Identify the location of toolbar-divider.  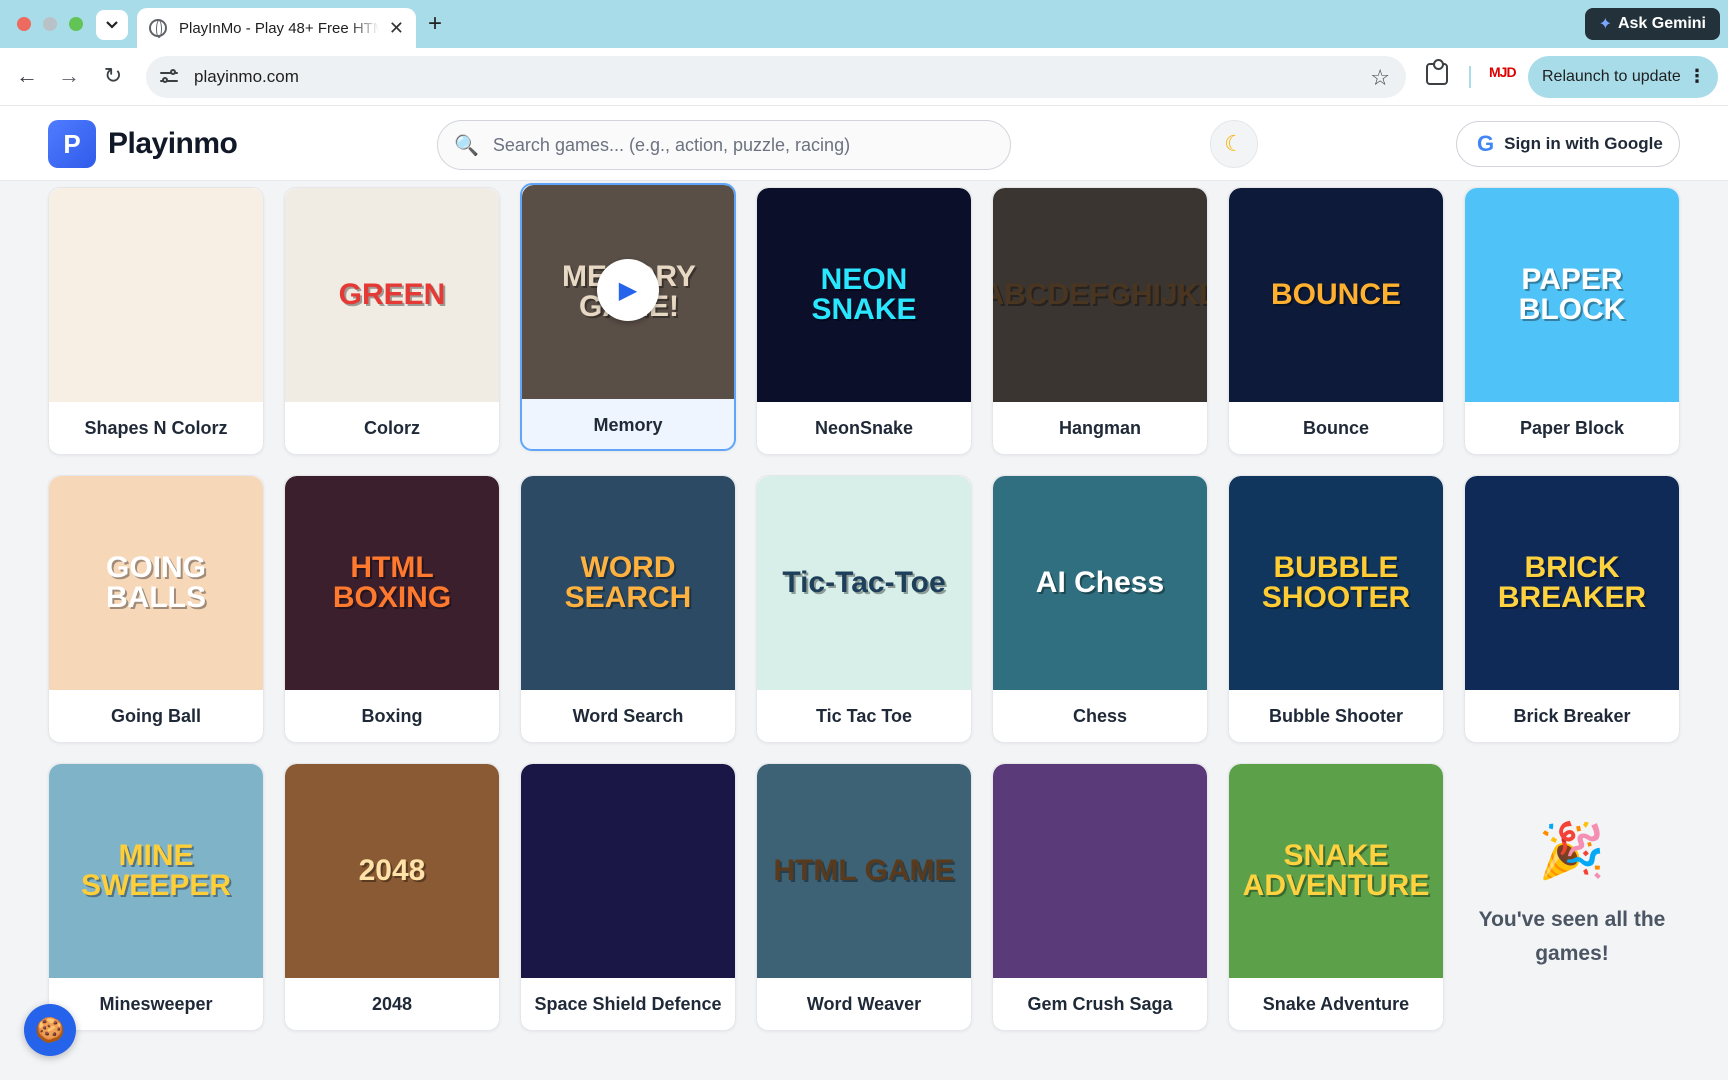
(1470, 77).